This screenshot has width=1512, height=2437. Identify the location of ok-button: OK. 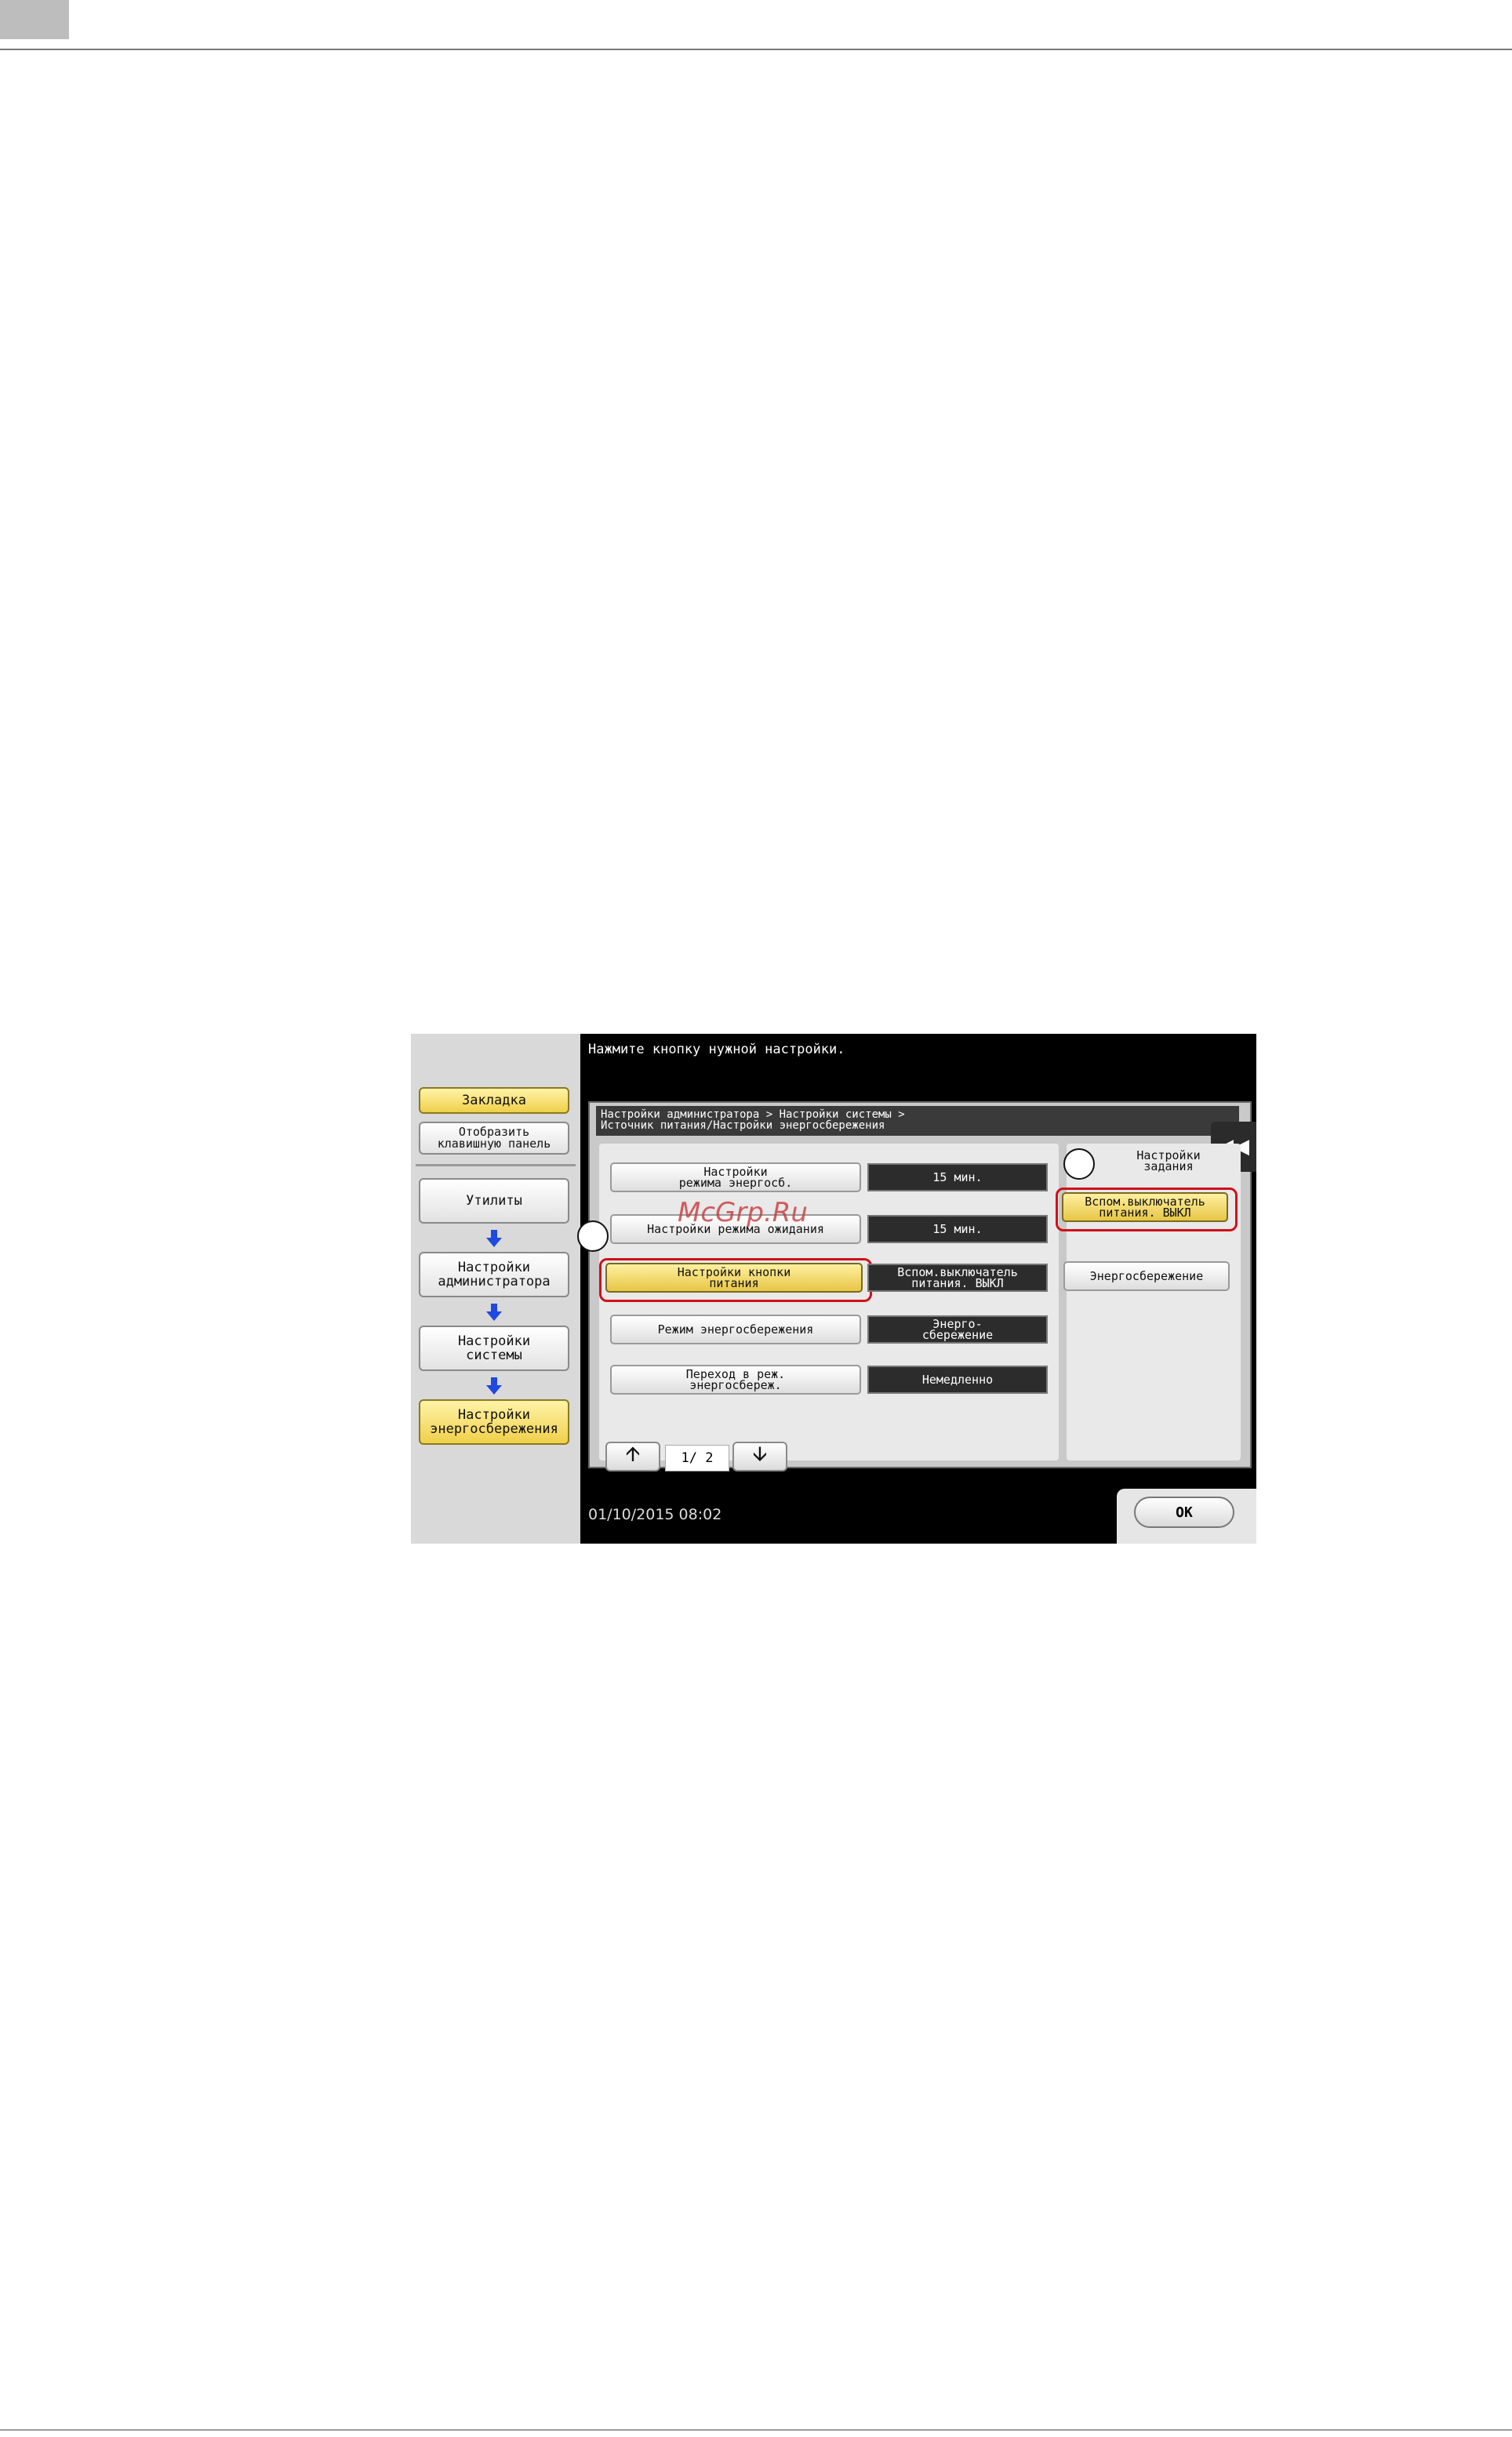
(1184, 1512).